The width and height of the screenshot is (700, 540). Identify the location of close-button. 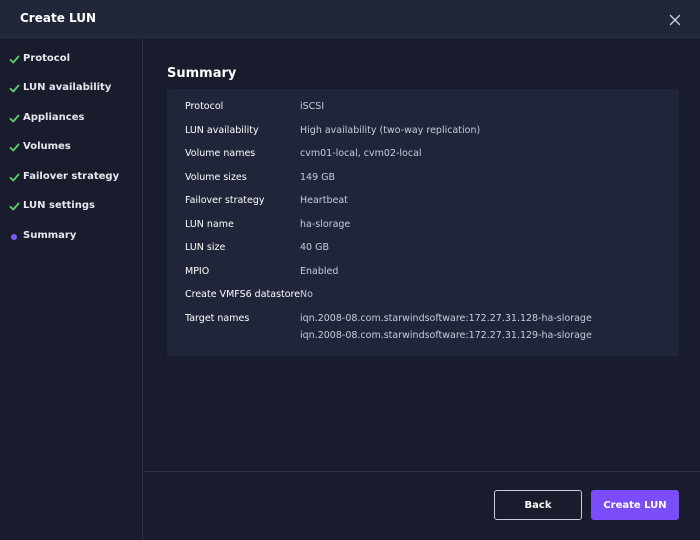
(675, 20).